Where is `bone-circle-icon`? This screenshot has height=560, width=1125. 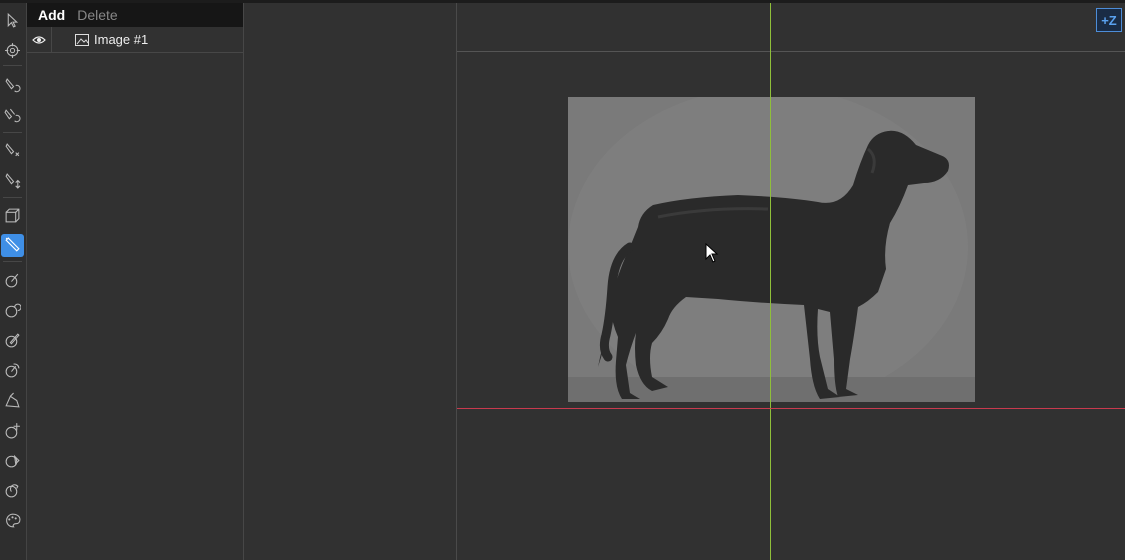 bone-circle-icon is located at coordinates (12, 310).